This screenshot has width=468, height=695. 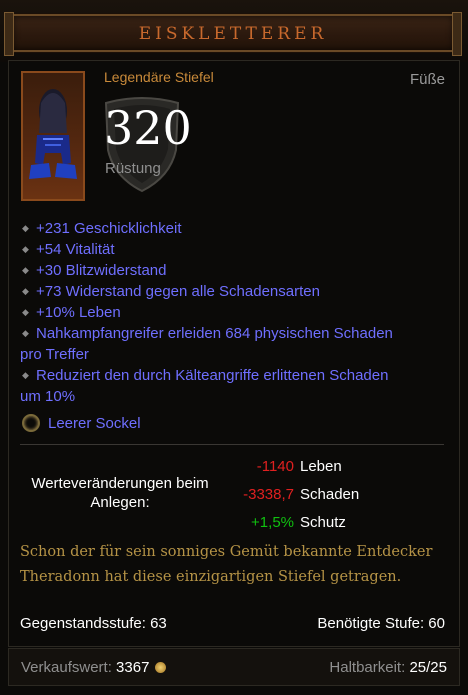 I want to click on stat-line: ◆ +10% Leben, so click(x=71, y=312).